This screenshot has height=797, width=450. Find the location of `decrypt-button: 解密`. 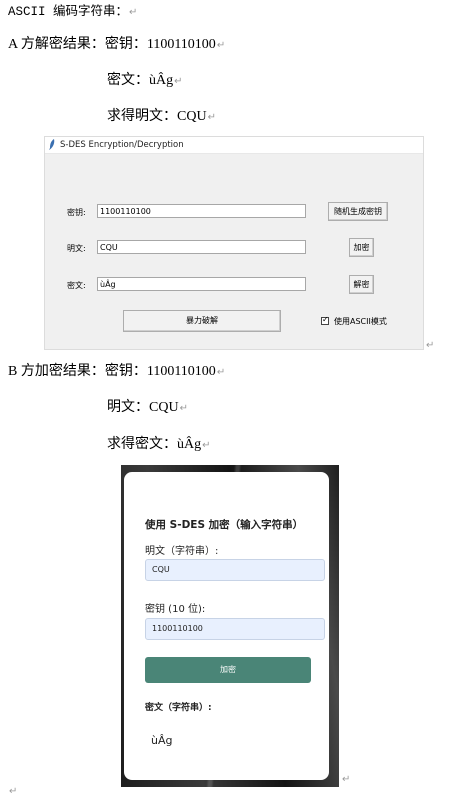

decrypt-button: 解密 is located at coordinates (361, 284).